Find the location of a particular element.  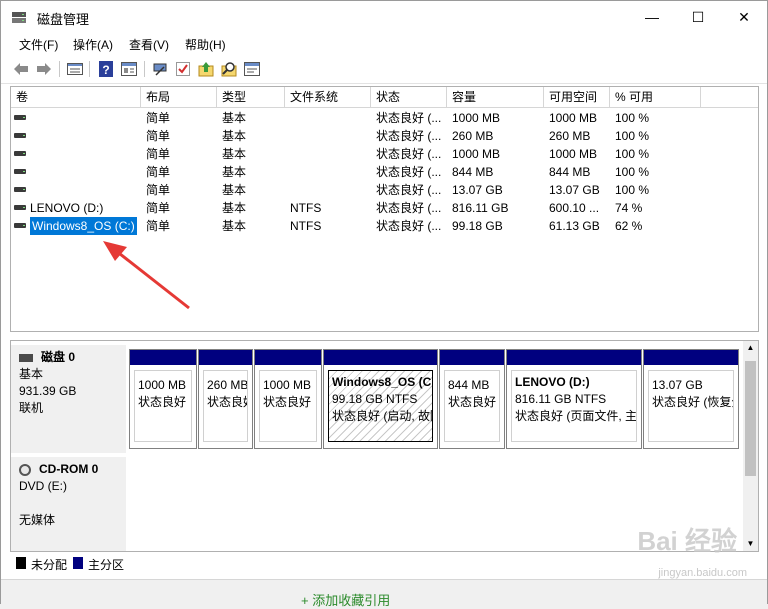

cdrom0-type: DVD (E:) is located at coordinates (43, 486).